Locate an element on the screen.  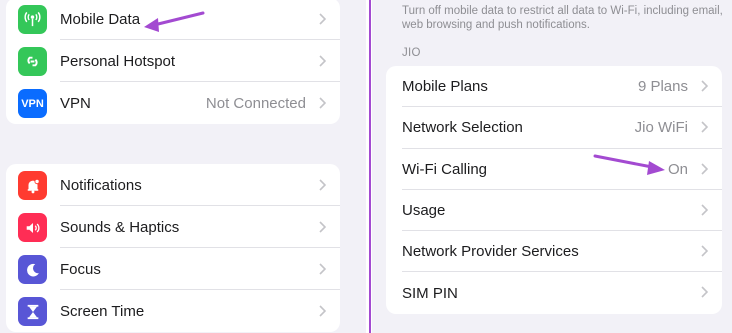
usage-row: Usage is located at coordinates (554, 211).